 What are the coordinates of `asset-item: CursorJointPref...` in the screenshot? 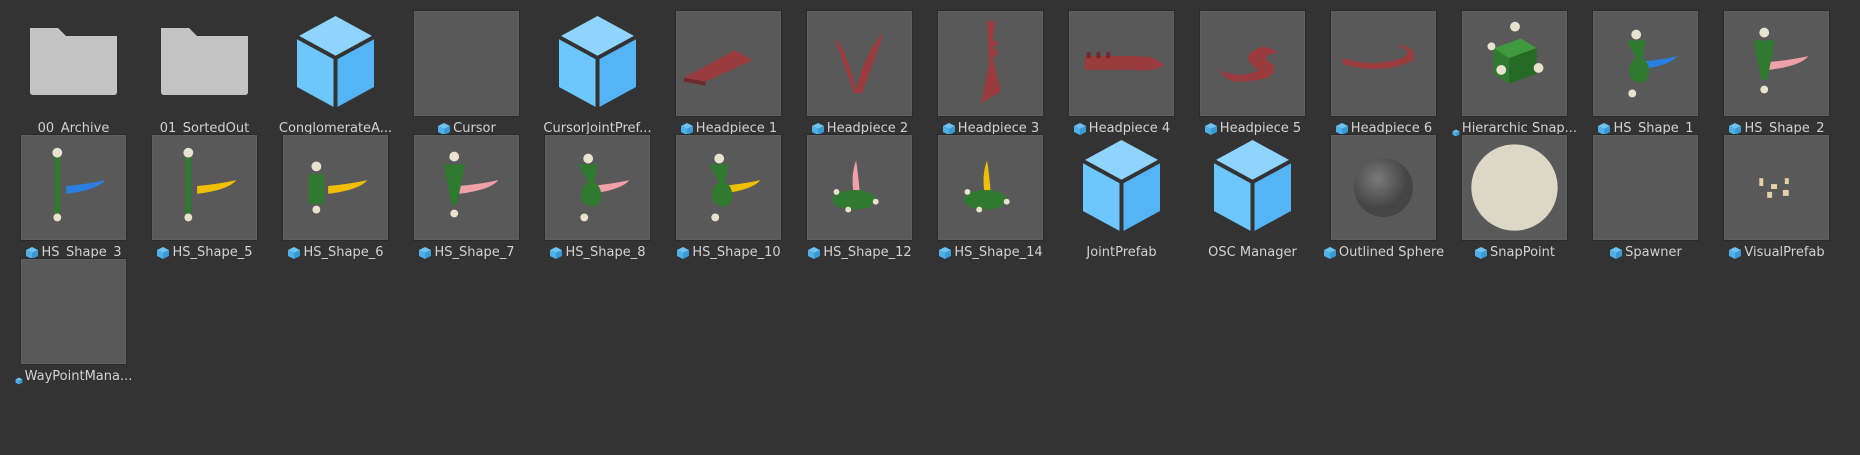 It's located at (597, 70).